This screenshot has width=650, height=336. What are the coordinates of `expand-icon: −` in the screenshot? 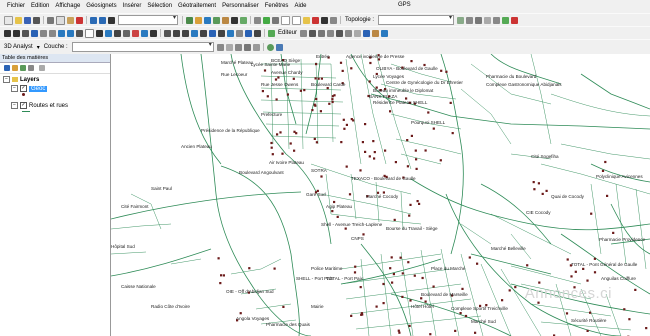 It's located at (14, 88).